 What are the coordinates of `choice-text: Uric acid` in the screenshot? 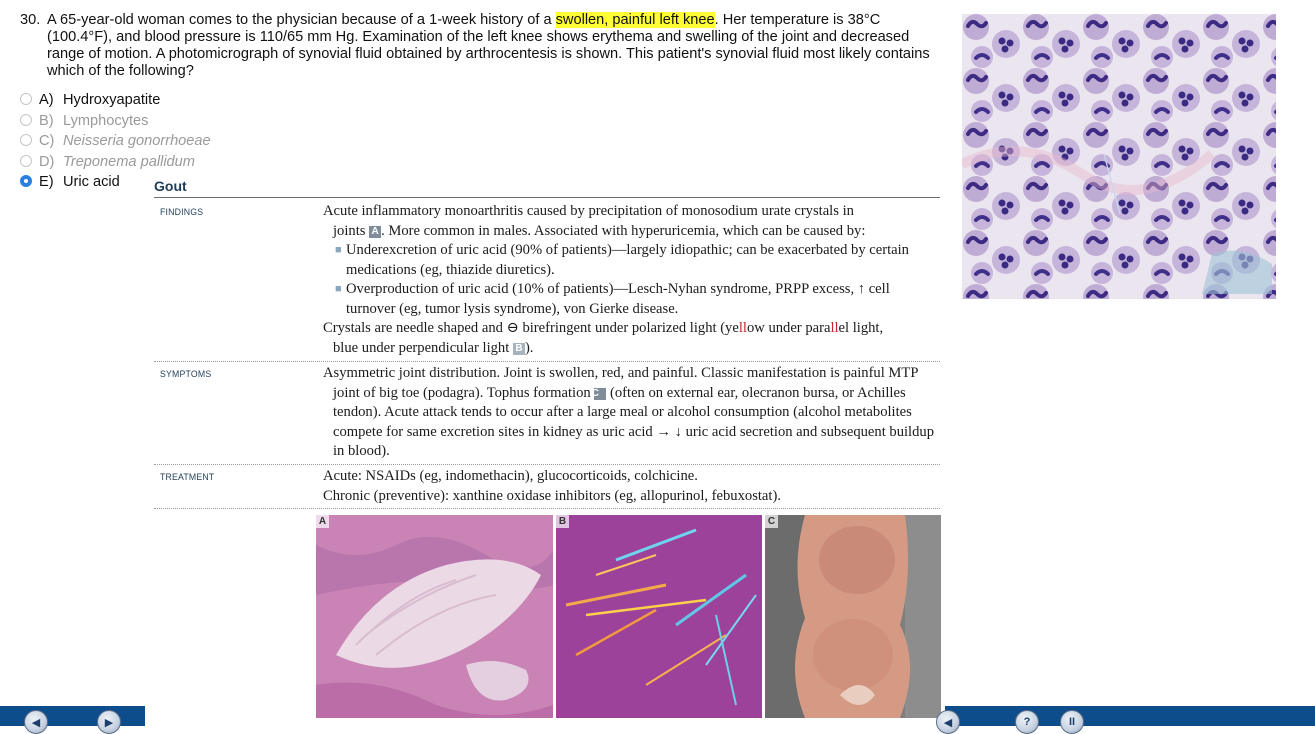 It's located at (91, 182).